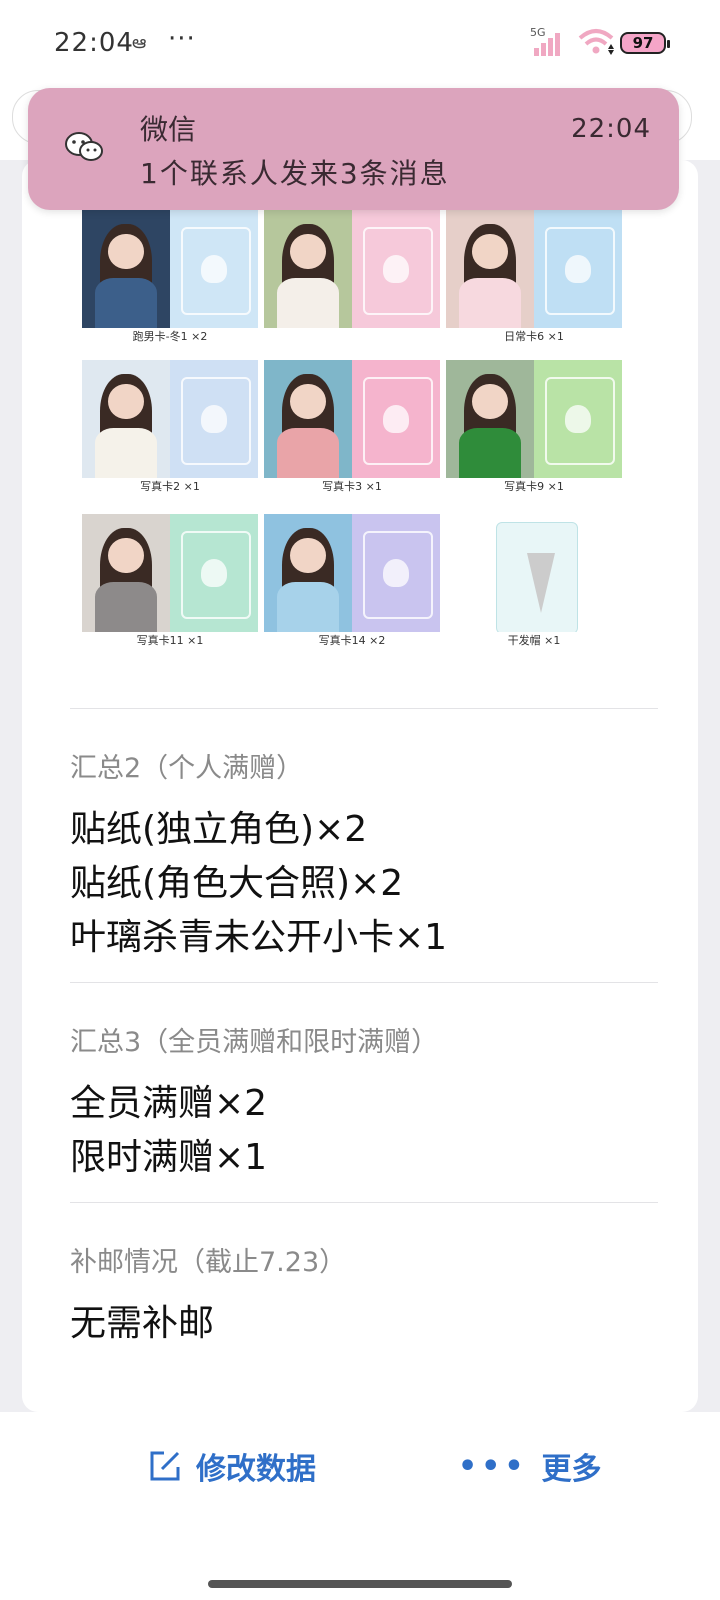 Image resolution: width=720 pixels, height=1600 pixels. I want to click on notification-app-icon: ఆ, so click(139, 42).